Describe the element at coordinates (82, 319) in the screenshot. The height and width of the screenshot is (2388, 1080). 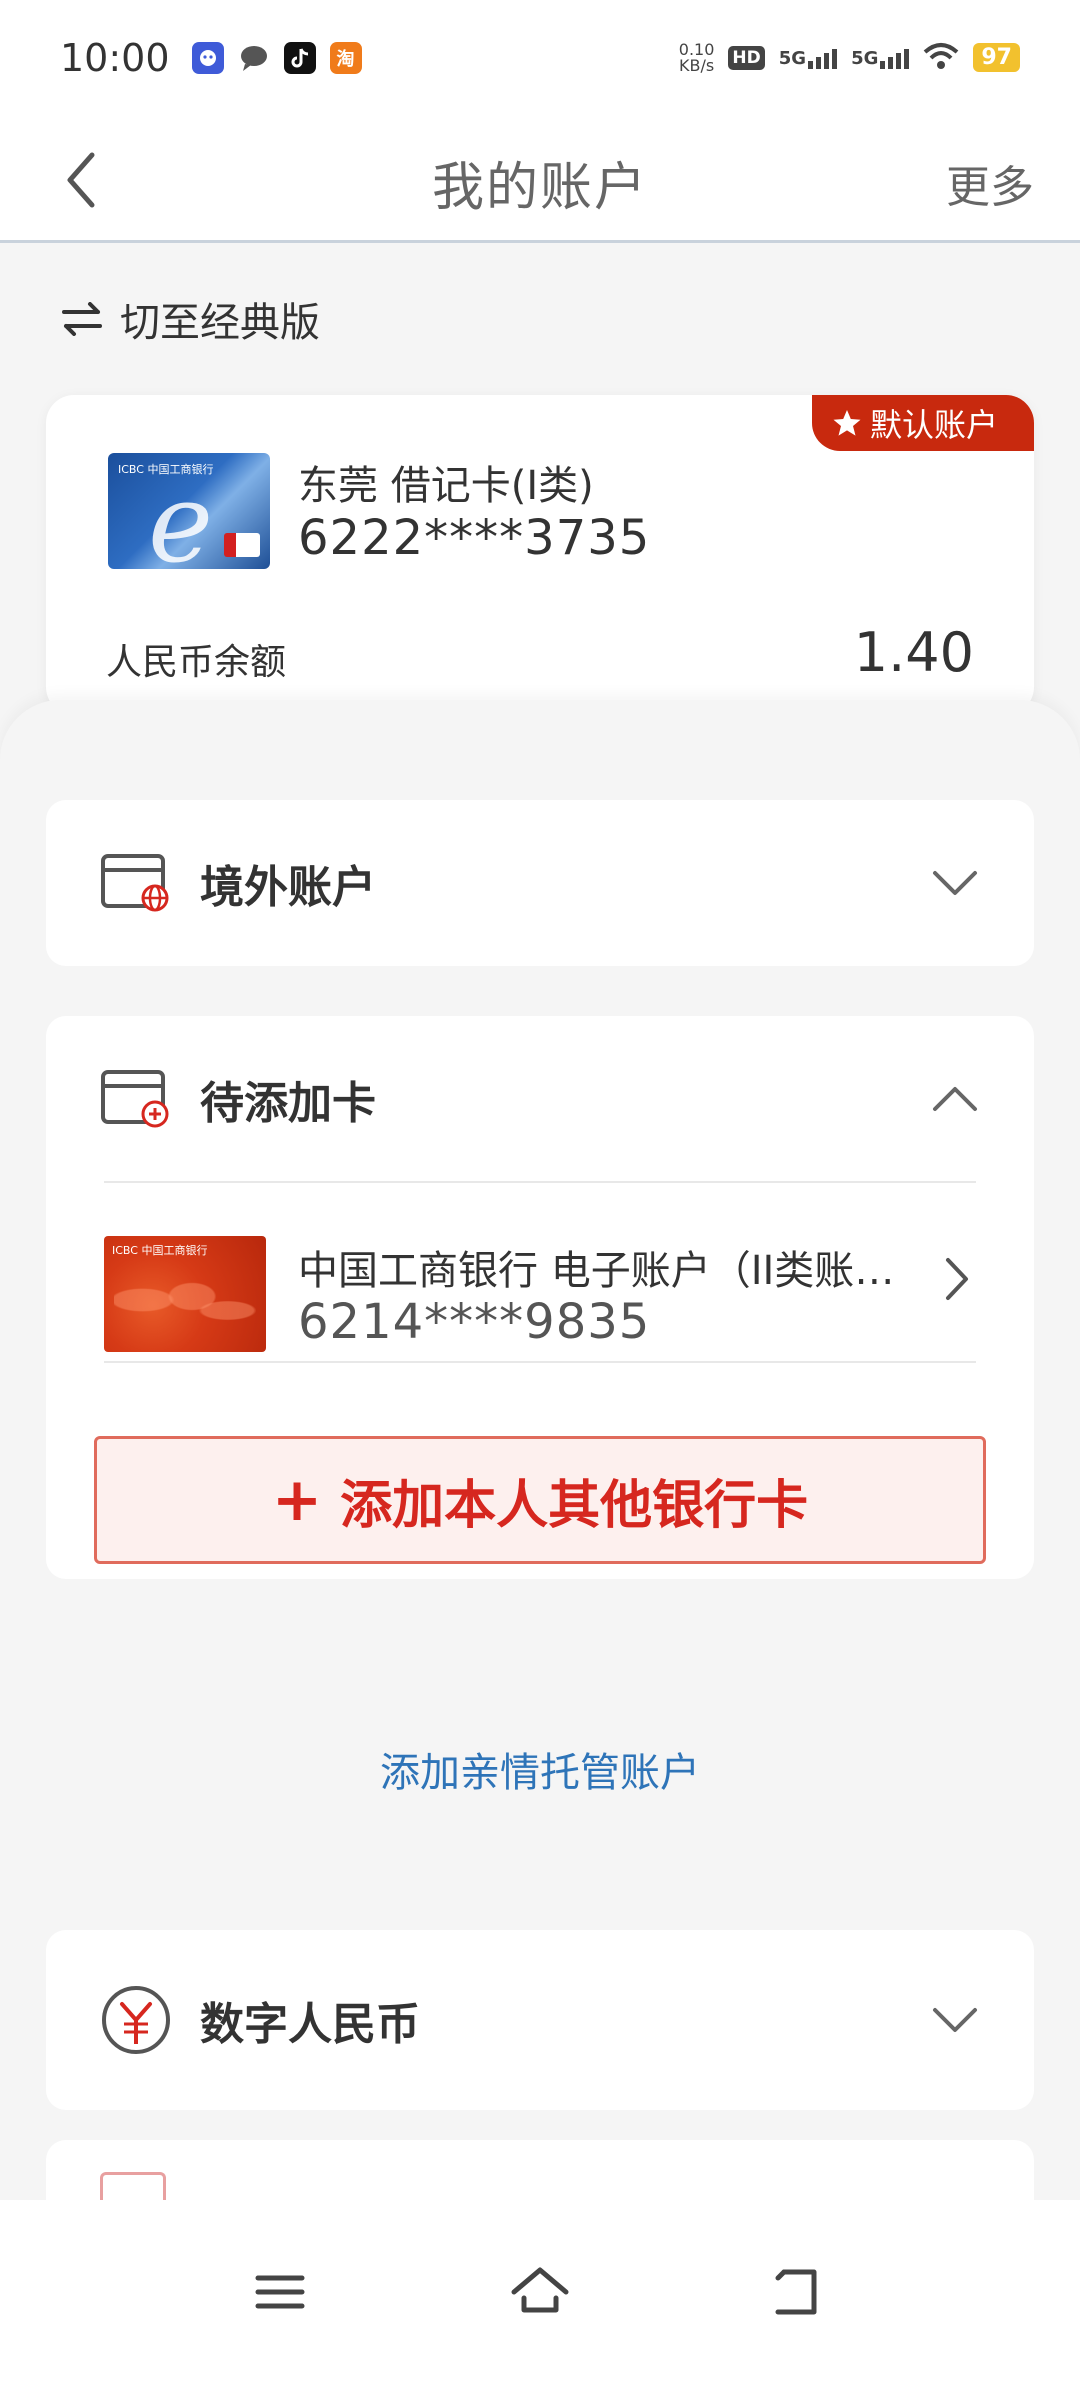
I see `swap-arrows-icon` at that location.